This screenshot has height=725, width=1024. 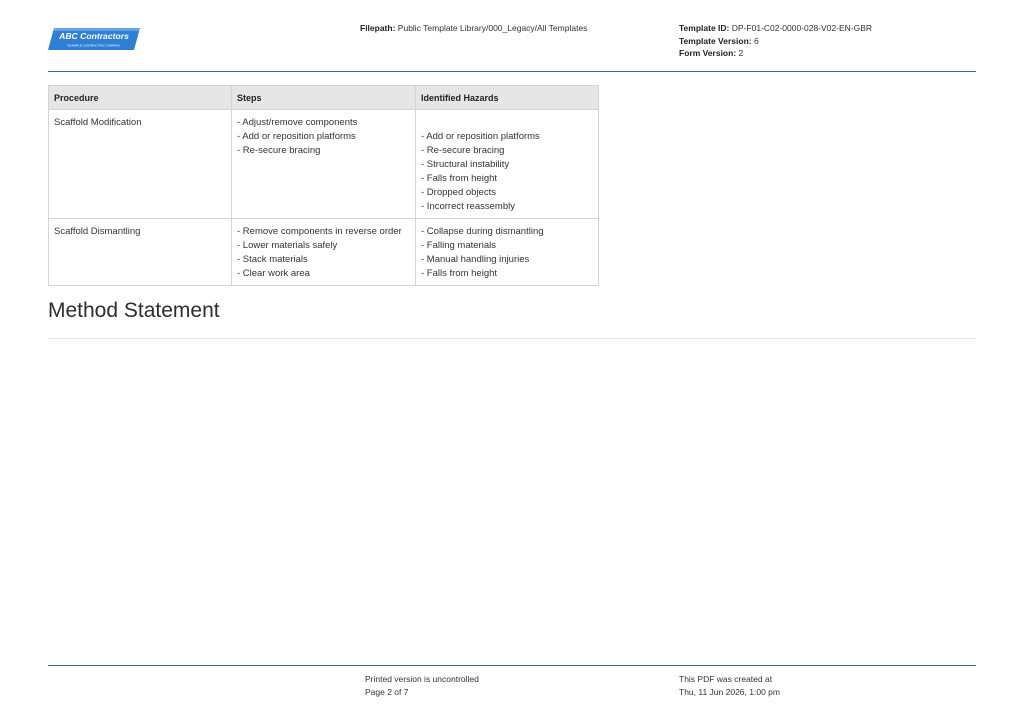 I want to click on template-version-label: Template Version:, so click(x=715, y=40).